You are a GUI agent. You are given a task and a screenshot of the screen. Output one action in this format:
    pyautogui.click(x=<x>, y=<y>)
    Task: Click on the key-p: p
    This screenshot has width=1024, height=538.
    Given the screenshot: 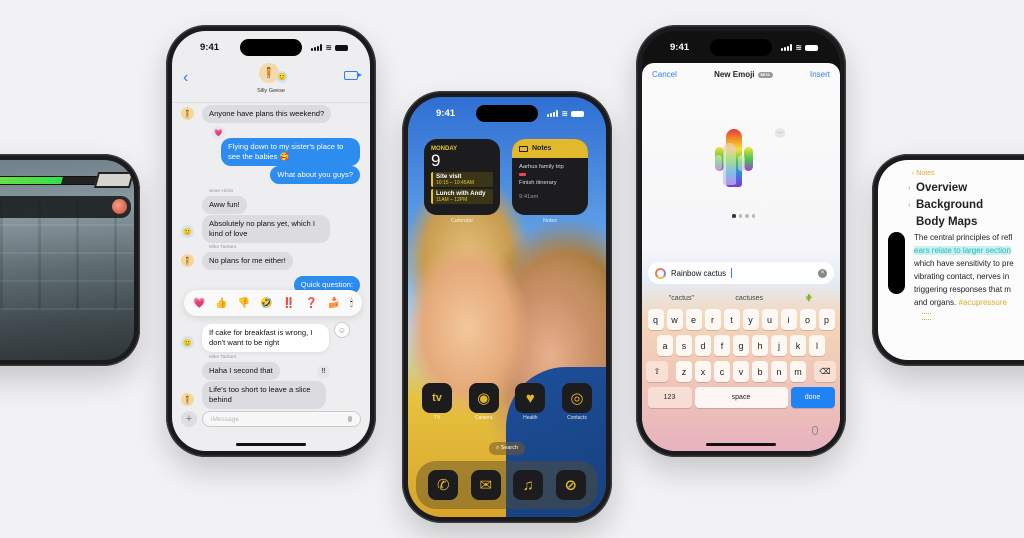 What is the action you would take?
    pyautogui.click(x=826, y=319)
    